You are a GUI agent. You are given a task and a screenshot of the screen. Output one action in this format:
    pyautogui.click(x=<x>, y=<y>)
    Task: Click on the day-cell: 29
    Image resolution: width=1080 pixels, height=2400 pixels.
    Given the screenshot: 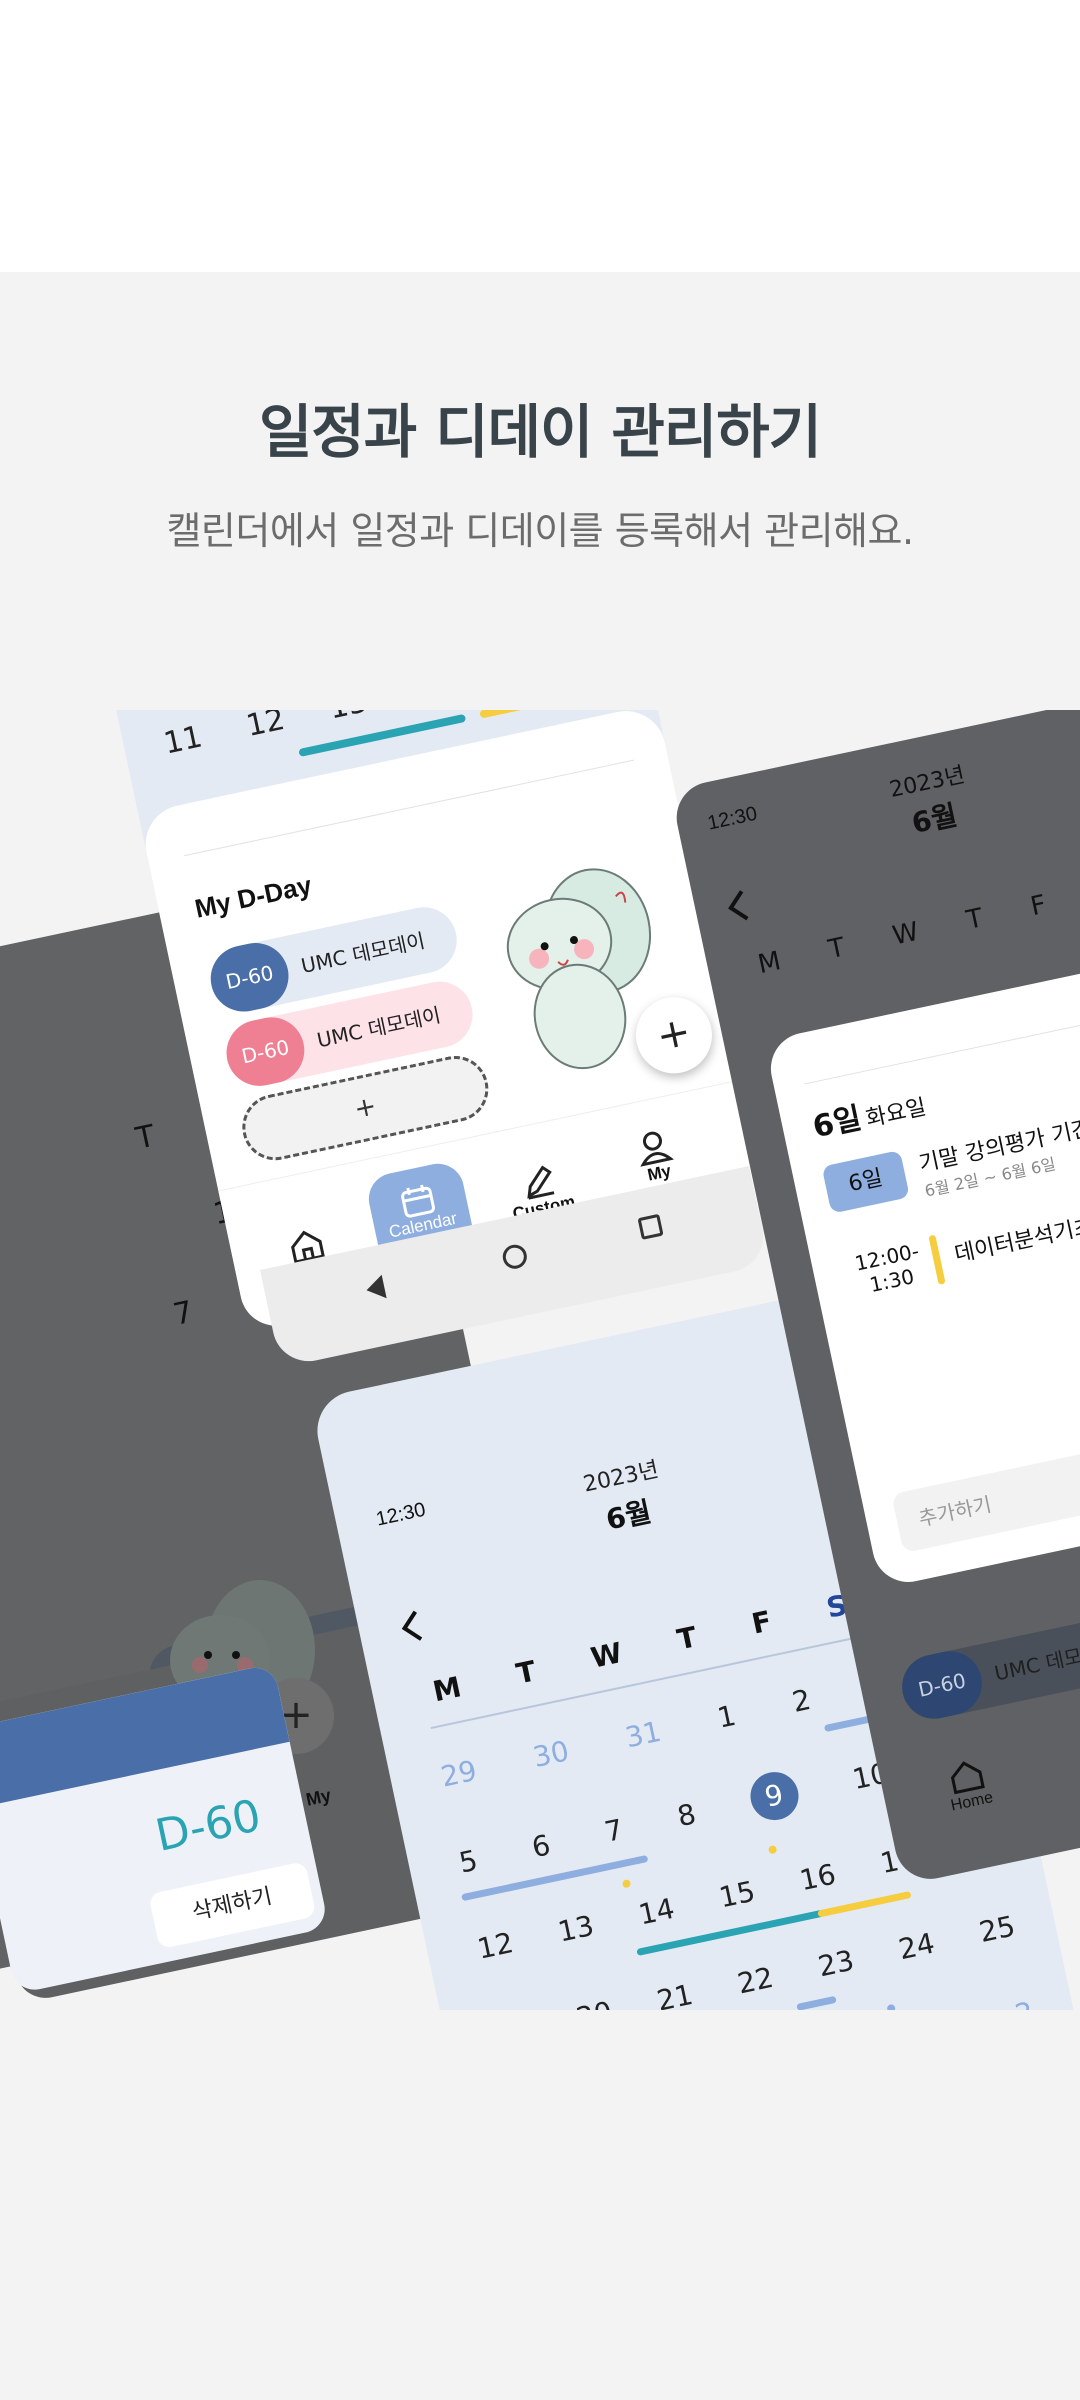 What is the action you would take?
    pyautogui.click(x=464, y=1800)
    